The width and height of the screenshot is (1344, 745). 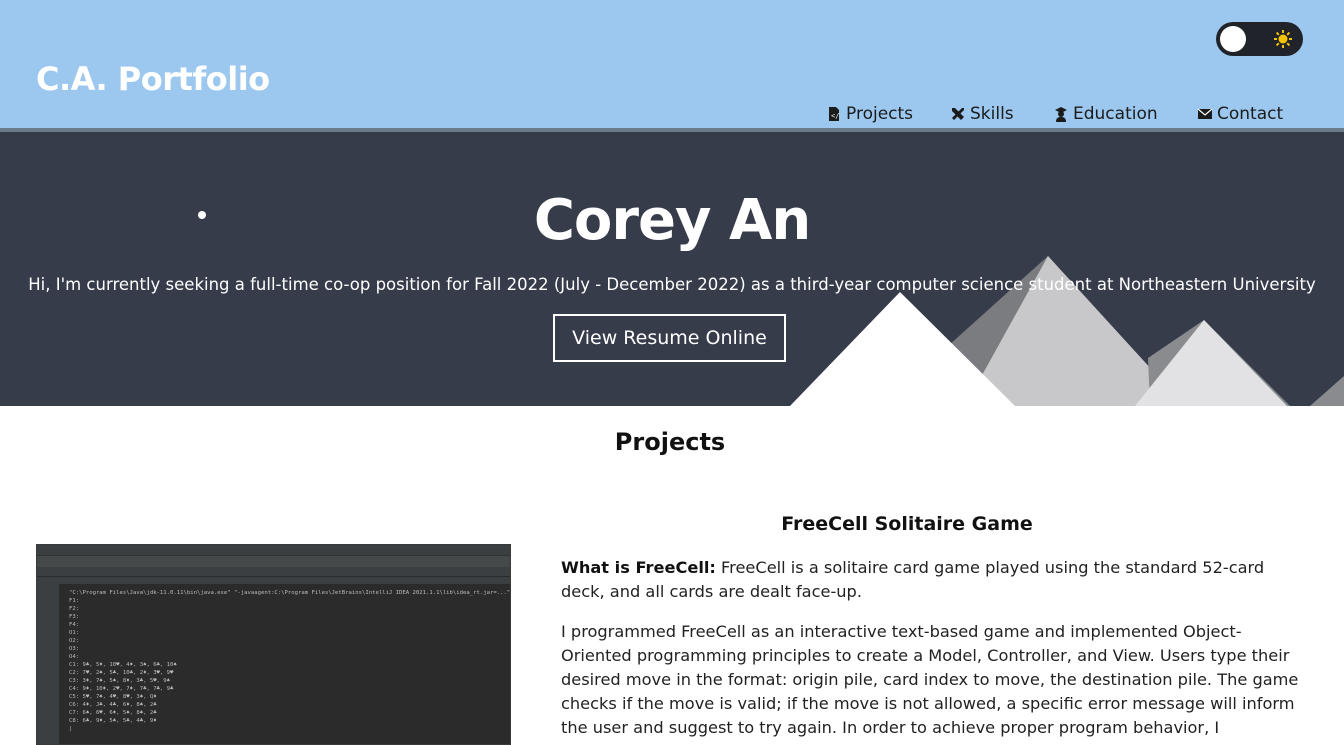 What do you see at coordinates (1061, 114) in the screenshot?
I see `graduate-icon` at bounding box center [1061, 114].